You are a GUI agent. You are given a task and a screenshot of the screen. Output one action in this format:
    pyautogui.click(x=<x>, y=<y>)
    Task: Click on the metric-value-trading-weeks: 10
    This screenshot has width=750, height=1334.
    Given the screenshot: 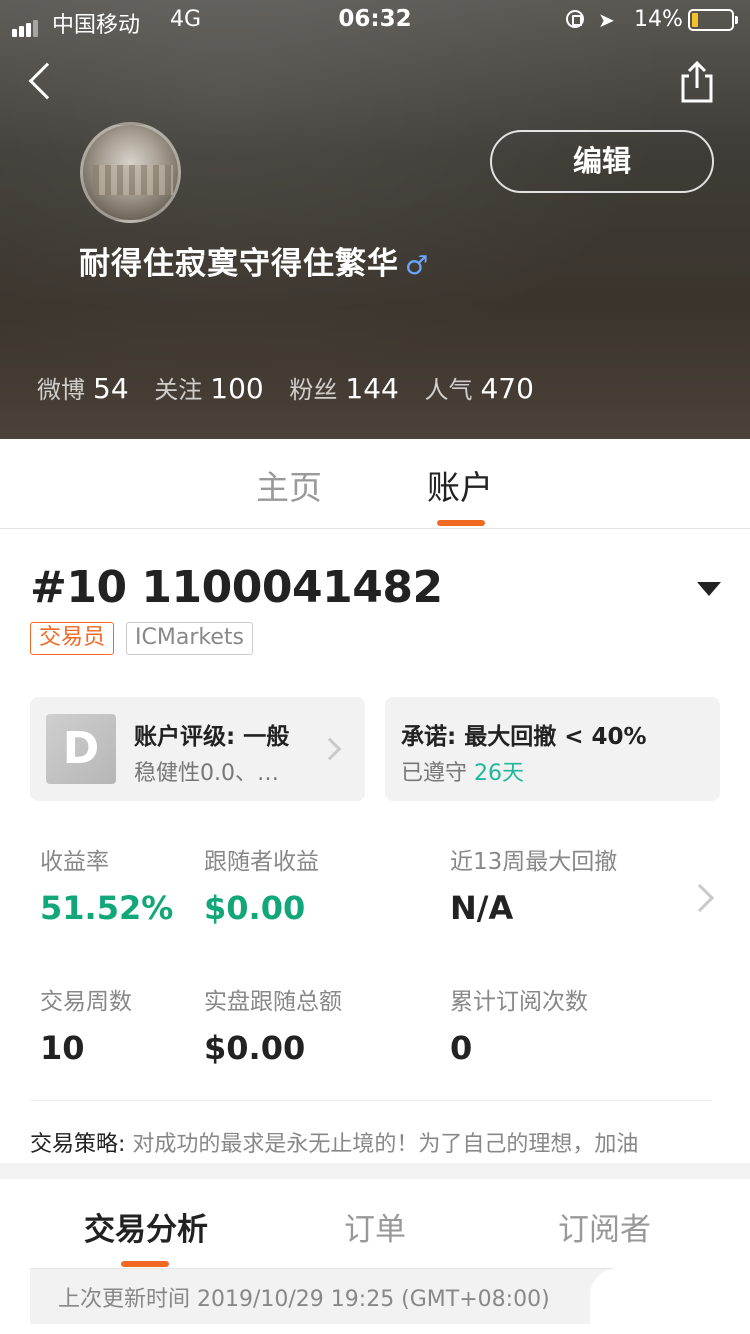 What is the action you would take?
    pyautogui.click(x=62, y=1048)
    